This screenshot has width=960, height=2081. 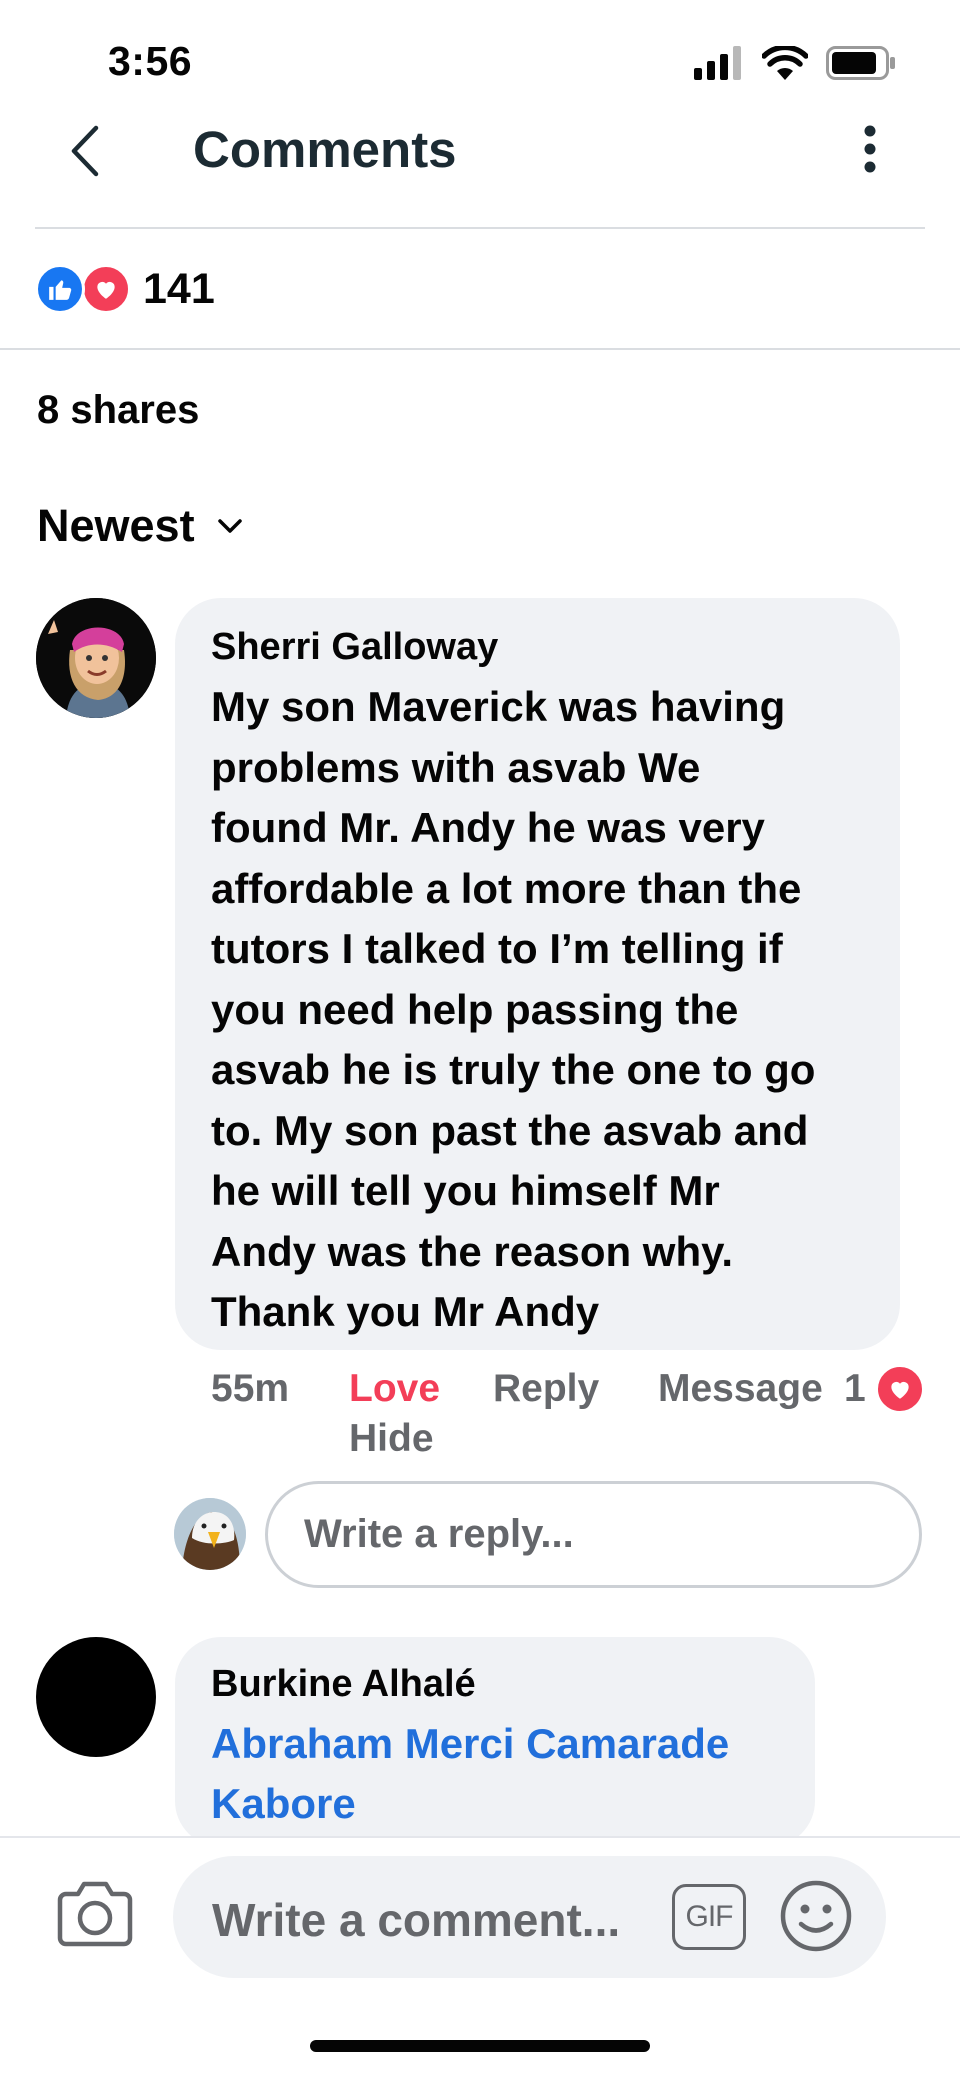 I want to click on comment-author: Burkine Alhalé, so click(x=495, y=1684).